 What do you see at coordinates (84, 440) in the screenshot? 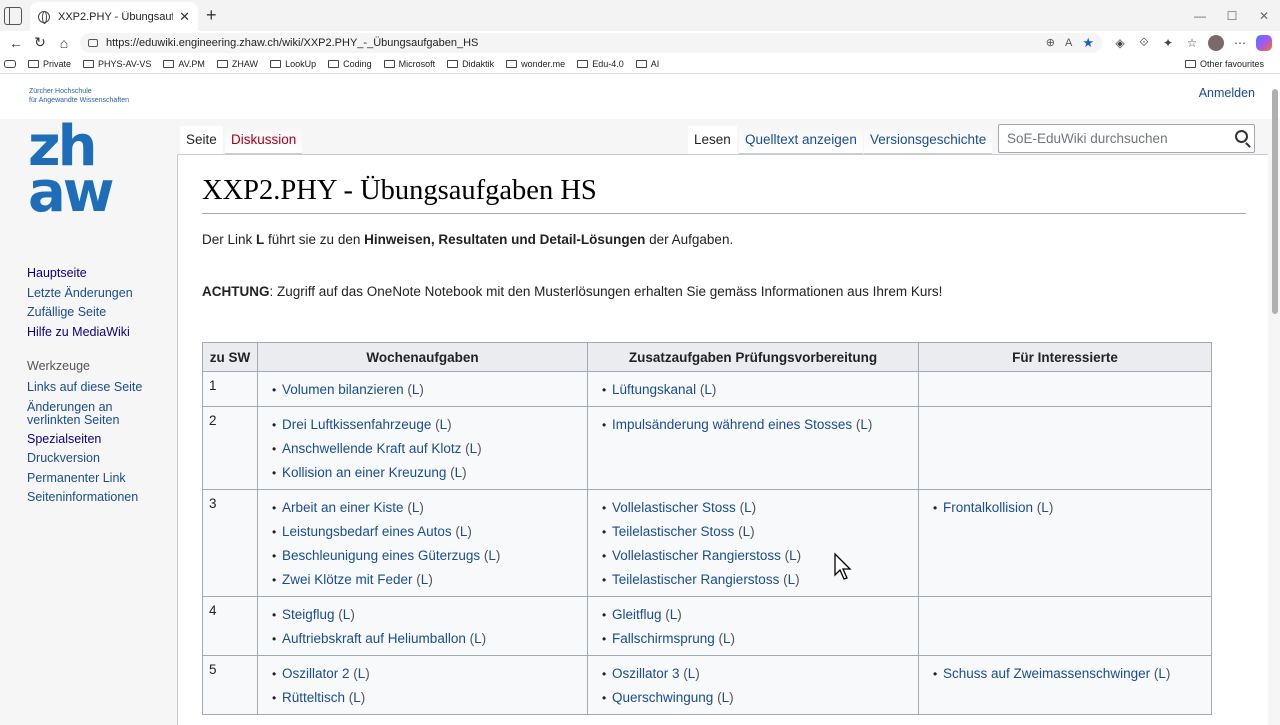
I see `sidebar-item-spezialseiten: Spezialseiten` at bounding box center [84, 440].